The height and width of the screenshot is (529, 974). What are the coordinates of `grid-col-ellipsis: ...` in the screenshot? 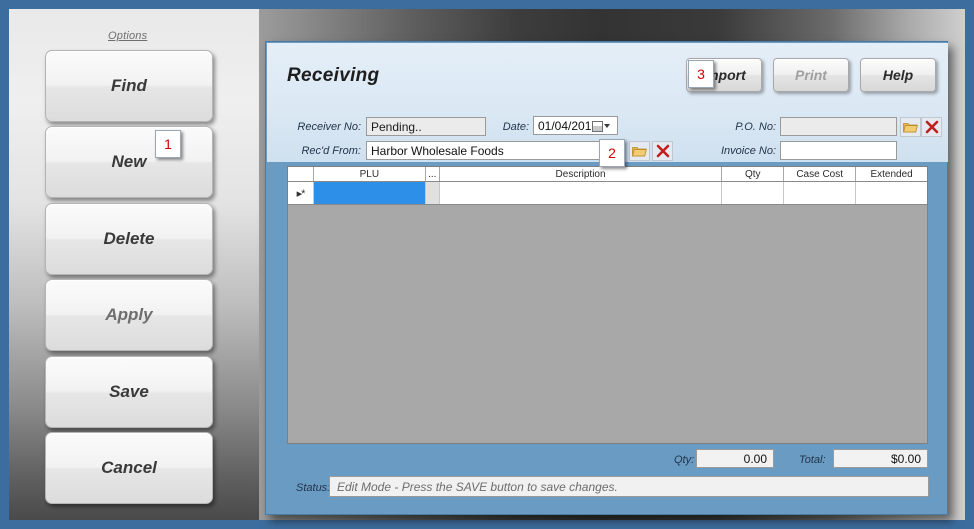 It's located at (433, 174).